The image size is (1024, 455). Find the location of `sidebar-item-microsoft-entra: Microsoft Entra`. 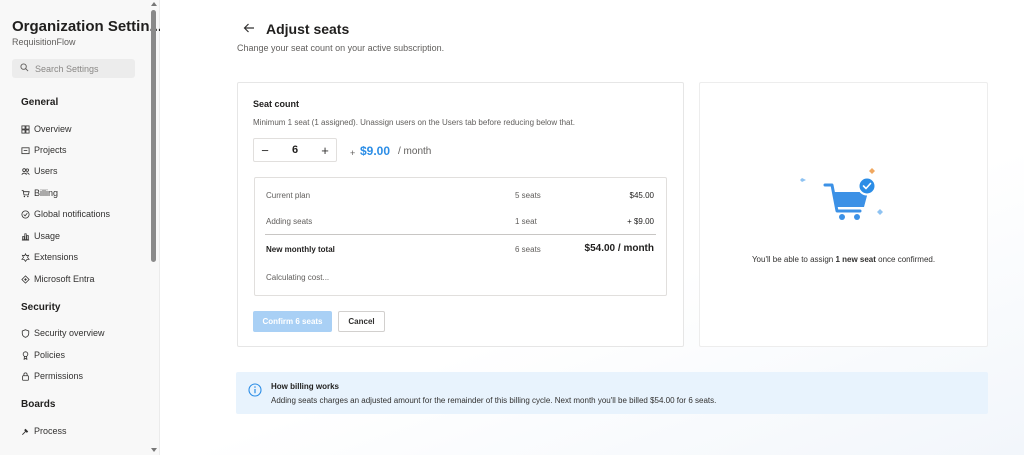

sidebar-item-microsoft-entra: Microsoft Entra is located at coordinates (58, 279).